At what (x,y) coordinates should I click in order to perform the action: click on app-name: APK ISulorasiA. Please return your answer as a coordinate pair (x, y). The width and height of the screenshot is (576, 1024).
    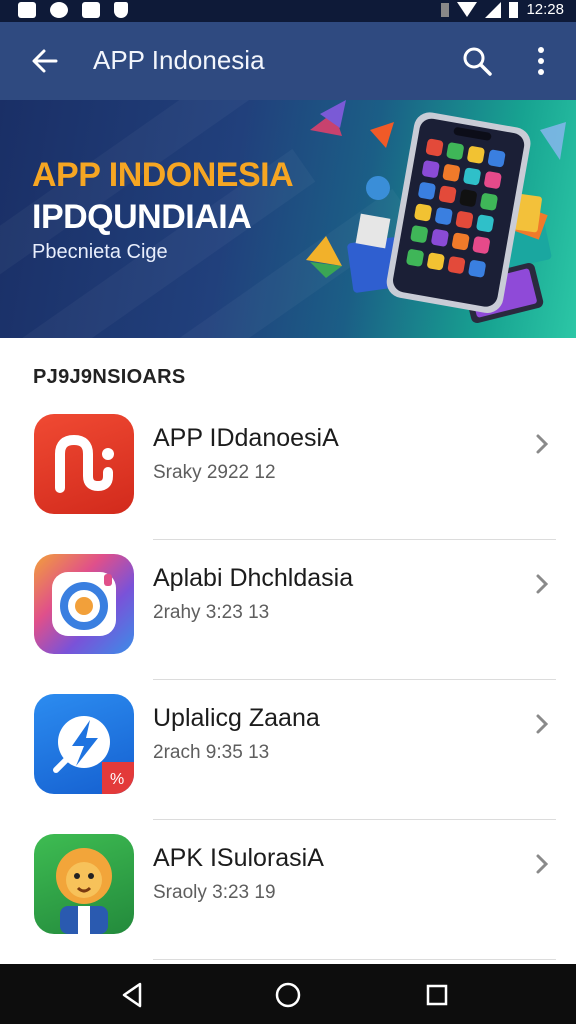
    Looking at the image, I should click on (238, 858).